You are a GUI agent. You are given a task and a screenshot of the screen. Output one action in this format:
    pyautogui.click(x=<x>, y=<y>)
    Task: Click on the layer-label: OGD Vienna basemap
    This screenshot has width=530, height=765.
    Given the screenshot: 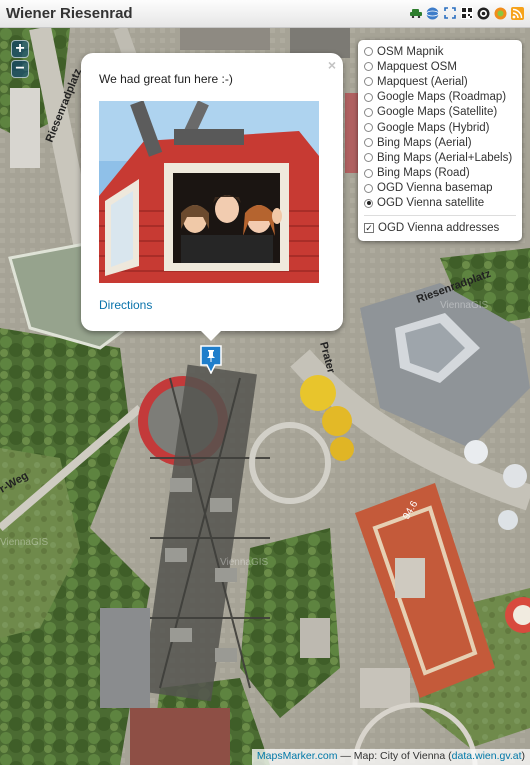 What is the action you would take?
    pyautogui.click(x=435, y=188)
    